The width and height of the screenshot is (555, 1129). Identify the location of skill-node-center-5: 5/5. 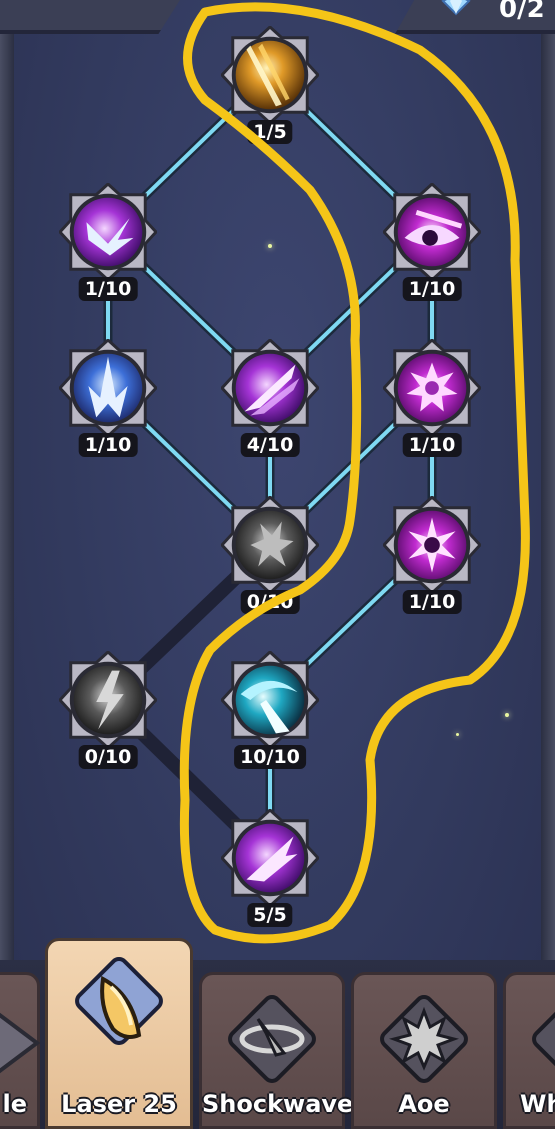
(270, 878).